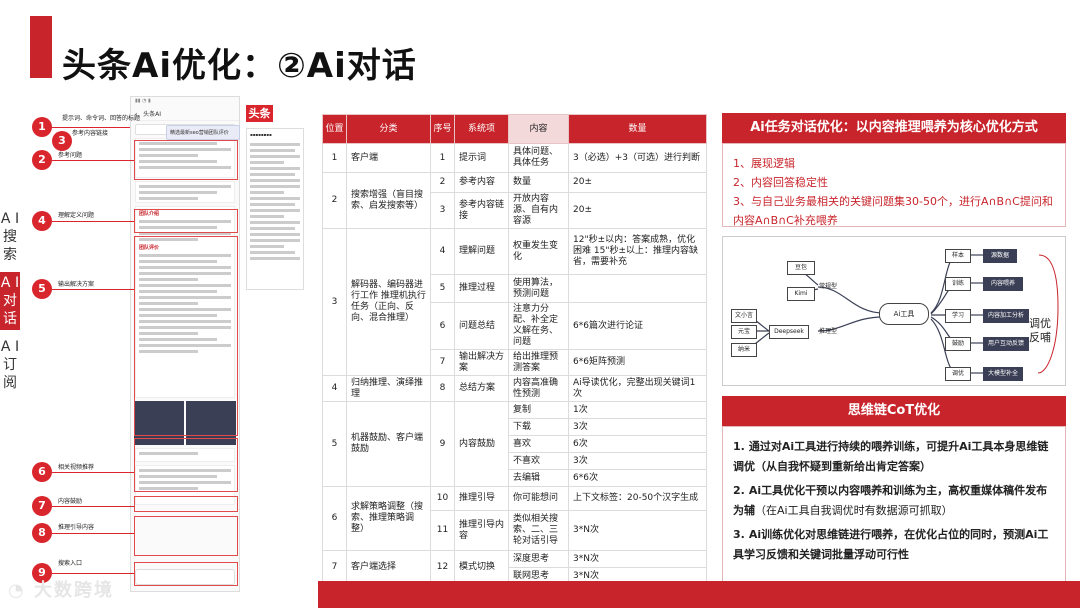 This screenshot has width=1080, height=608. I want to click on mindmap-node: 纳米, so click(744, 350).